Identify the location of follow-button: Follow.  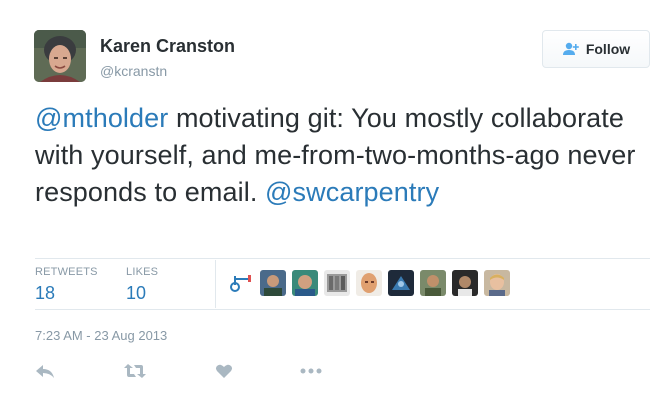
(596, 49).